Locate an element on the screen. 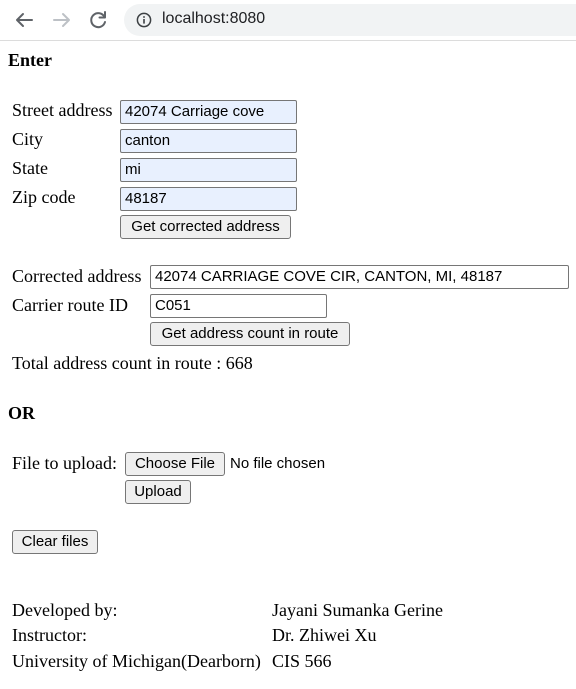 The height and width of the screenshot is (689, 576). course-text: CIS 566 is located at coordinates (302, 661).